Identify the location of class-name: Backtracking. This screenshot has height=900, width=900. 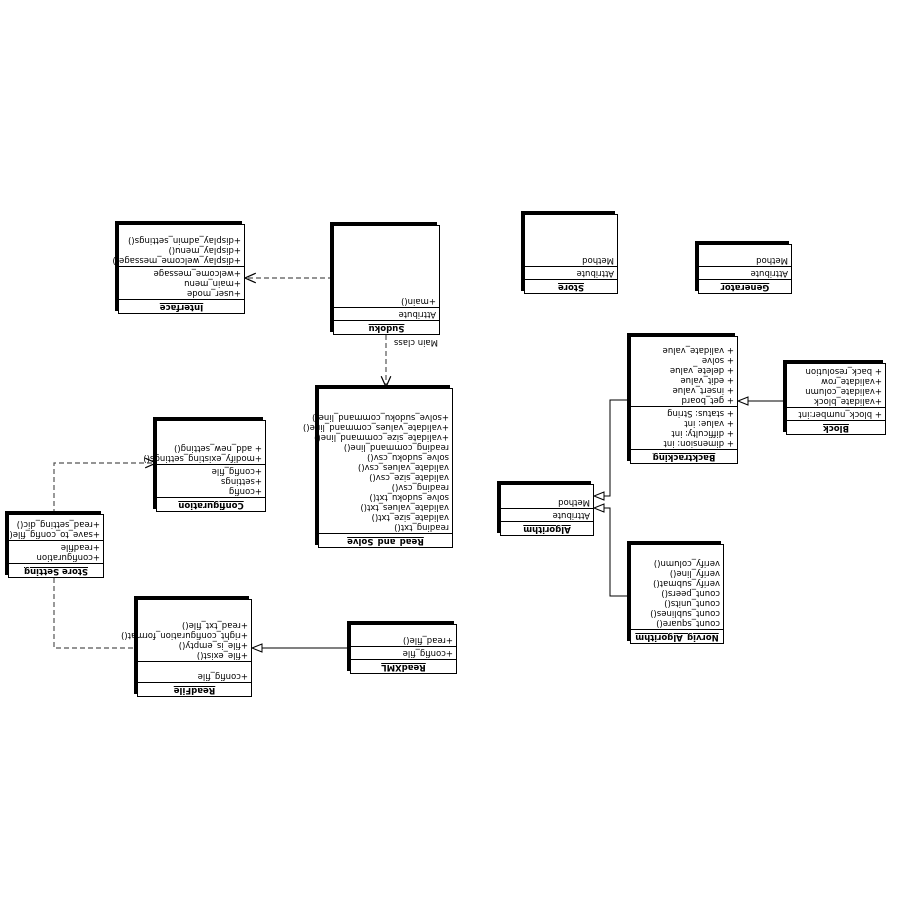
(684, 456).